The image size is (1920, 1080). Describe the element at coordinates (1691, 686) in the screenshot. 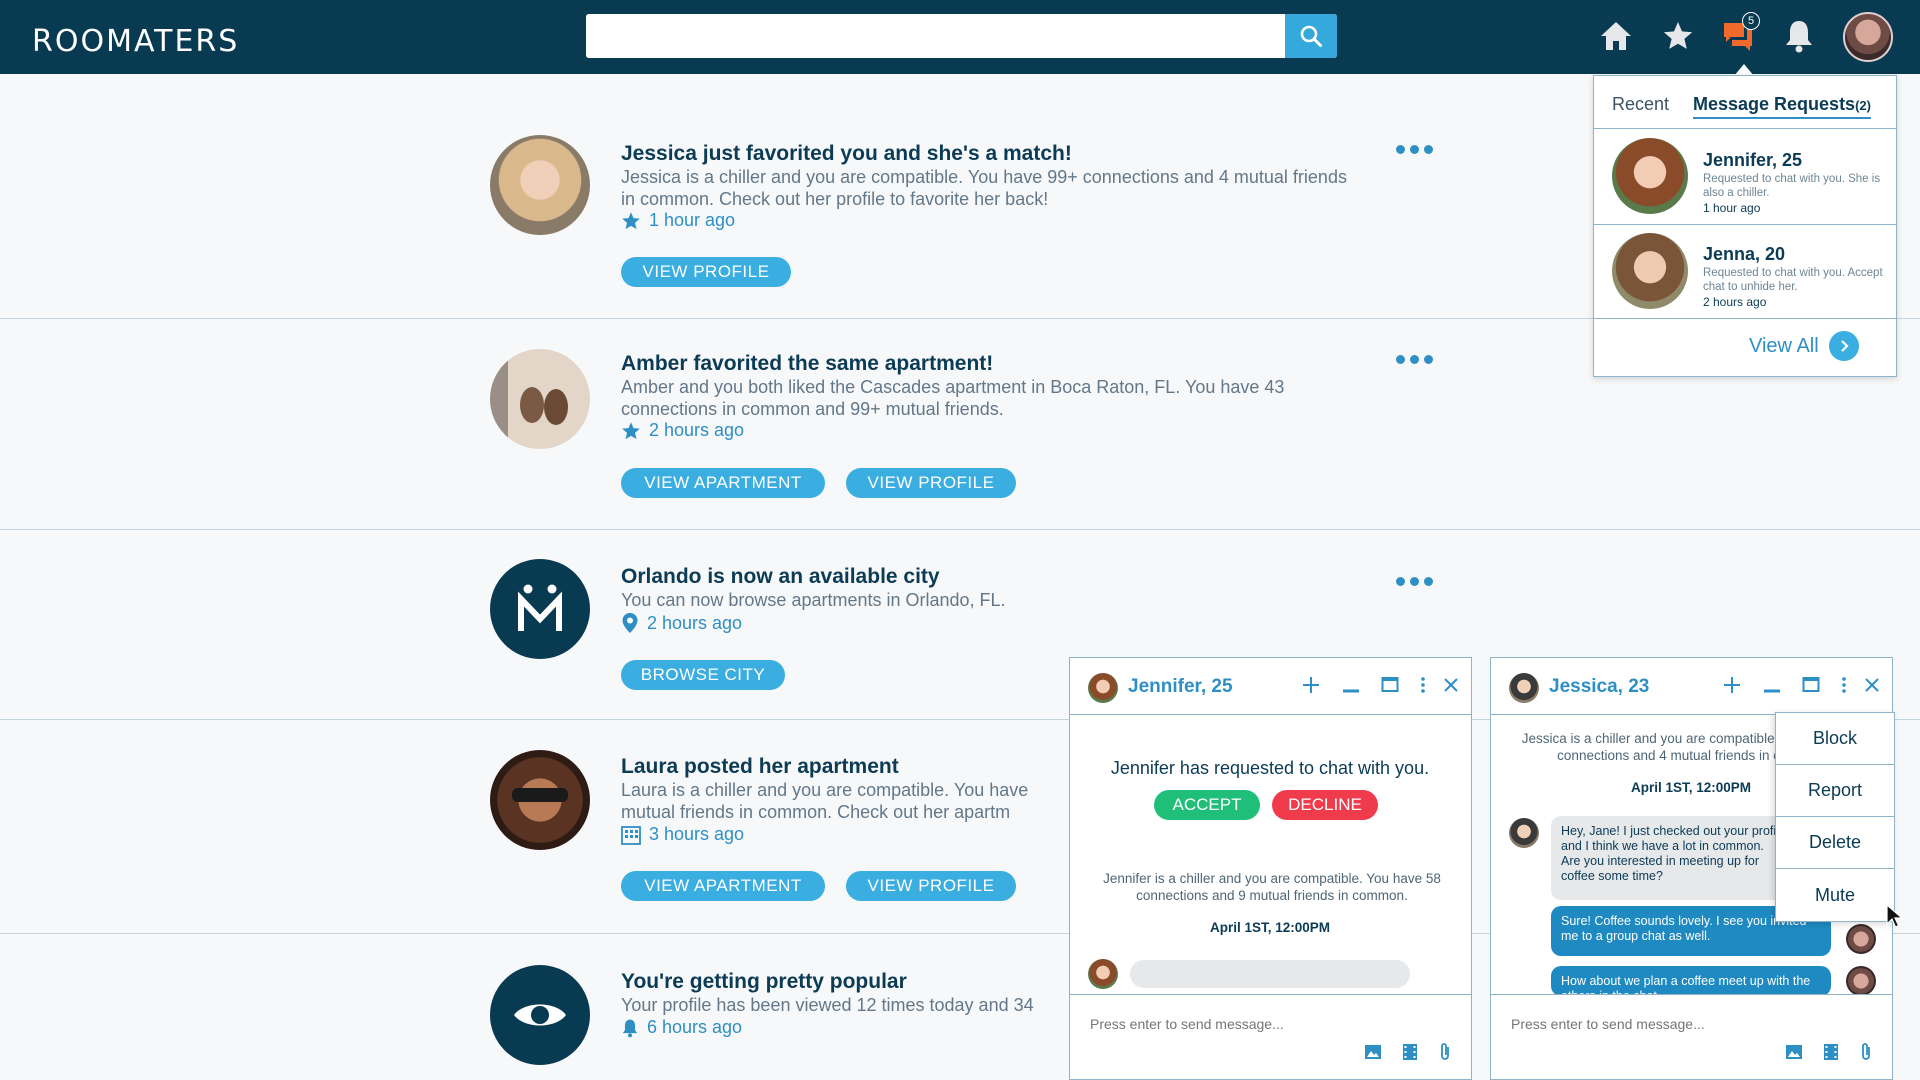

I see `chat-header: Jessica, 23` at that location.